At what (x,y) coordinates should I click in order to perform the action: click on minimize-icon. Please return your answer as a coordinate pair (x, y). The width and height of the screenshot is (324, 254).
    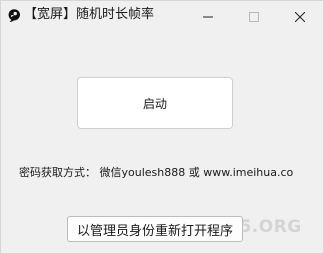
    Looking at the image, I should click on (208, 16).